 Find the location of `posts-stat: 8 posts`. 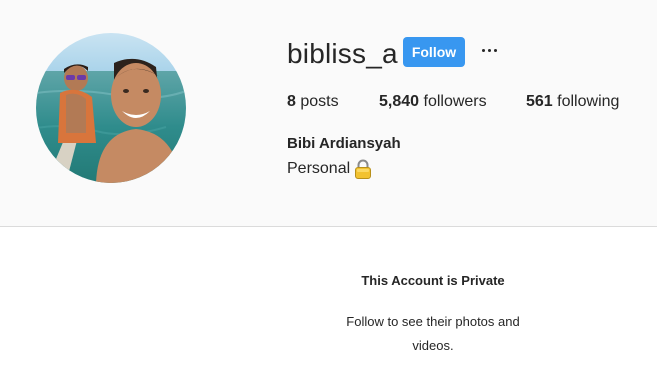

posts-stat: 8 posts is located at coordinates (313, 102).